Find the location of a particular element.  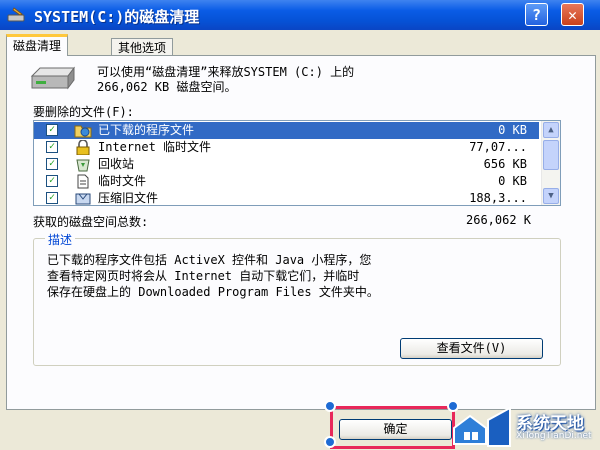

recycle-bin-icon is located at coordinates (83, 165).